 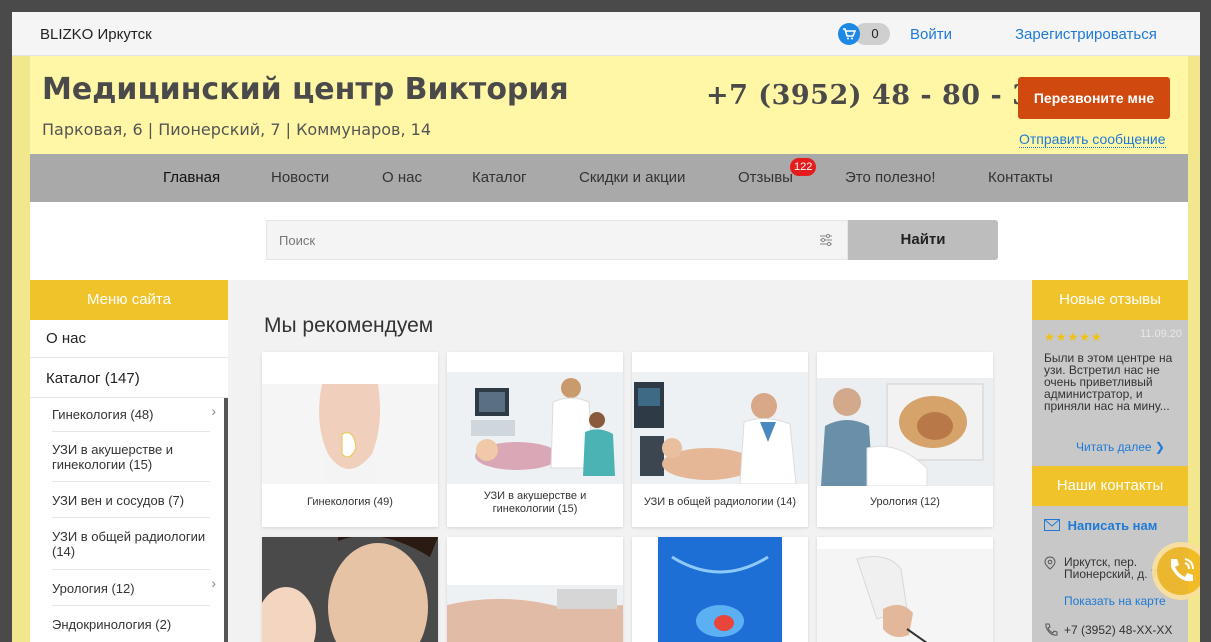 What do you see at coordinates (499, 177) in the screenshot?
I see `nav-item-catalog: Каталог` at bounding box center [499, 177].